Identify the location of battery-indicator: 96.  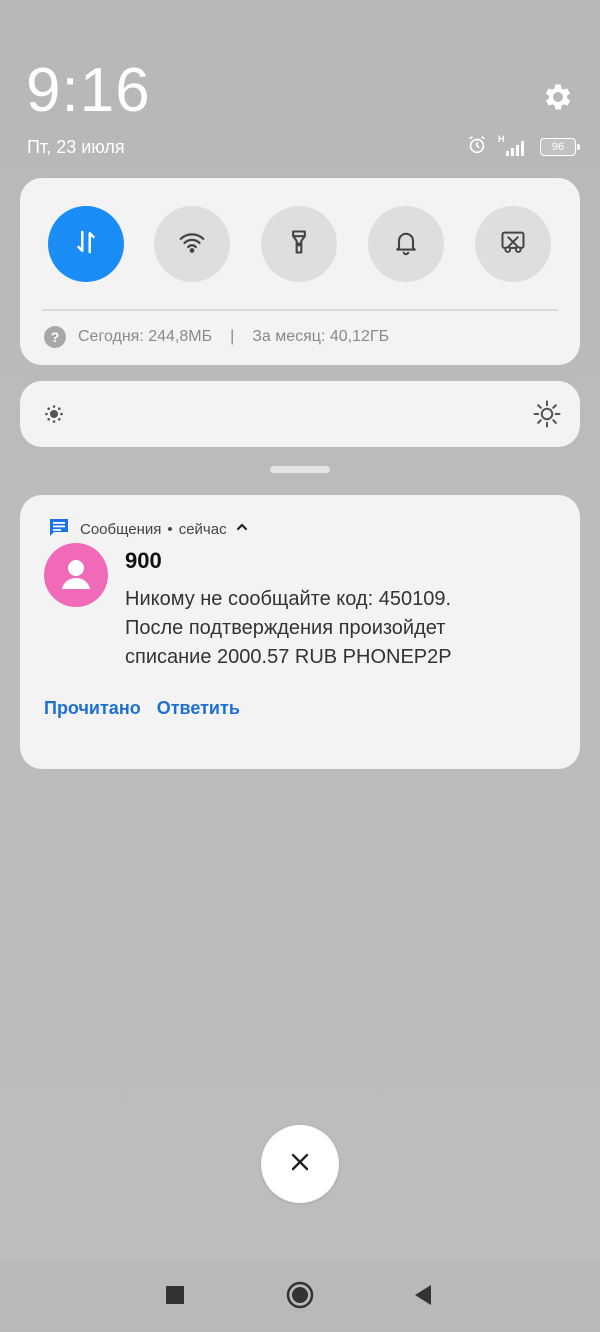
(560, 147).